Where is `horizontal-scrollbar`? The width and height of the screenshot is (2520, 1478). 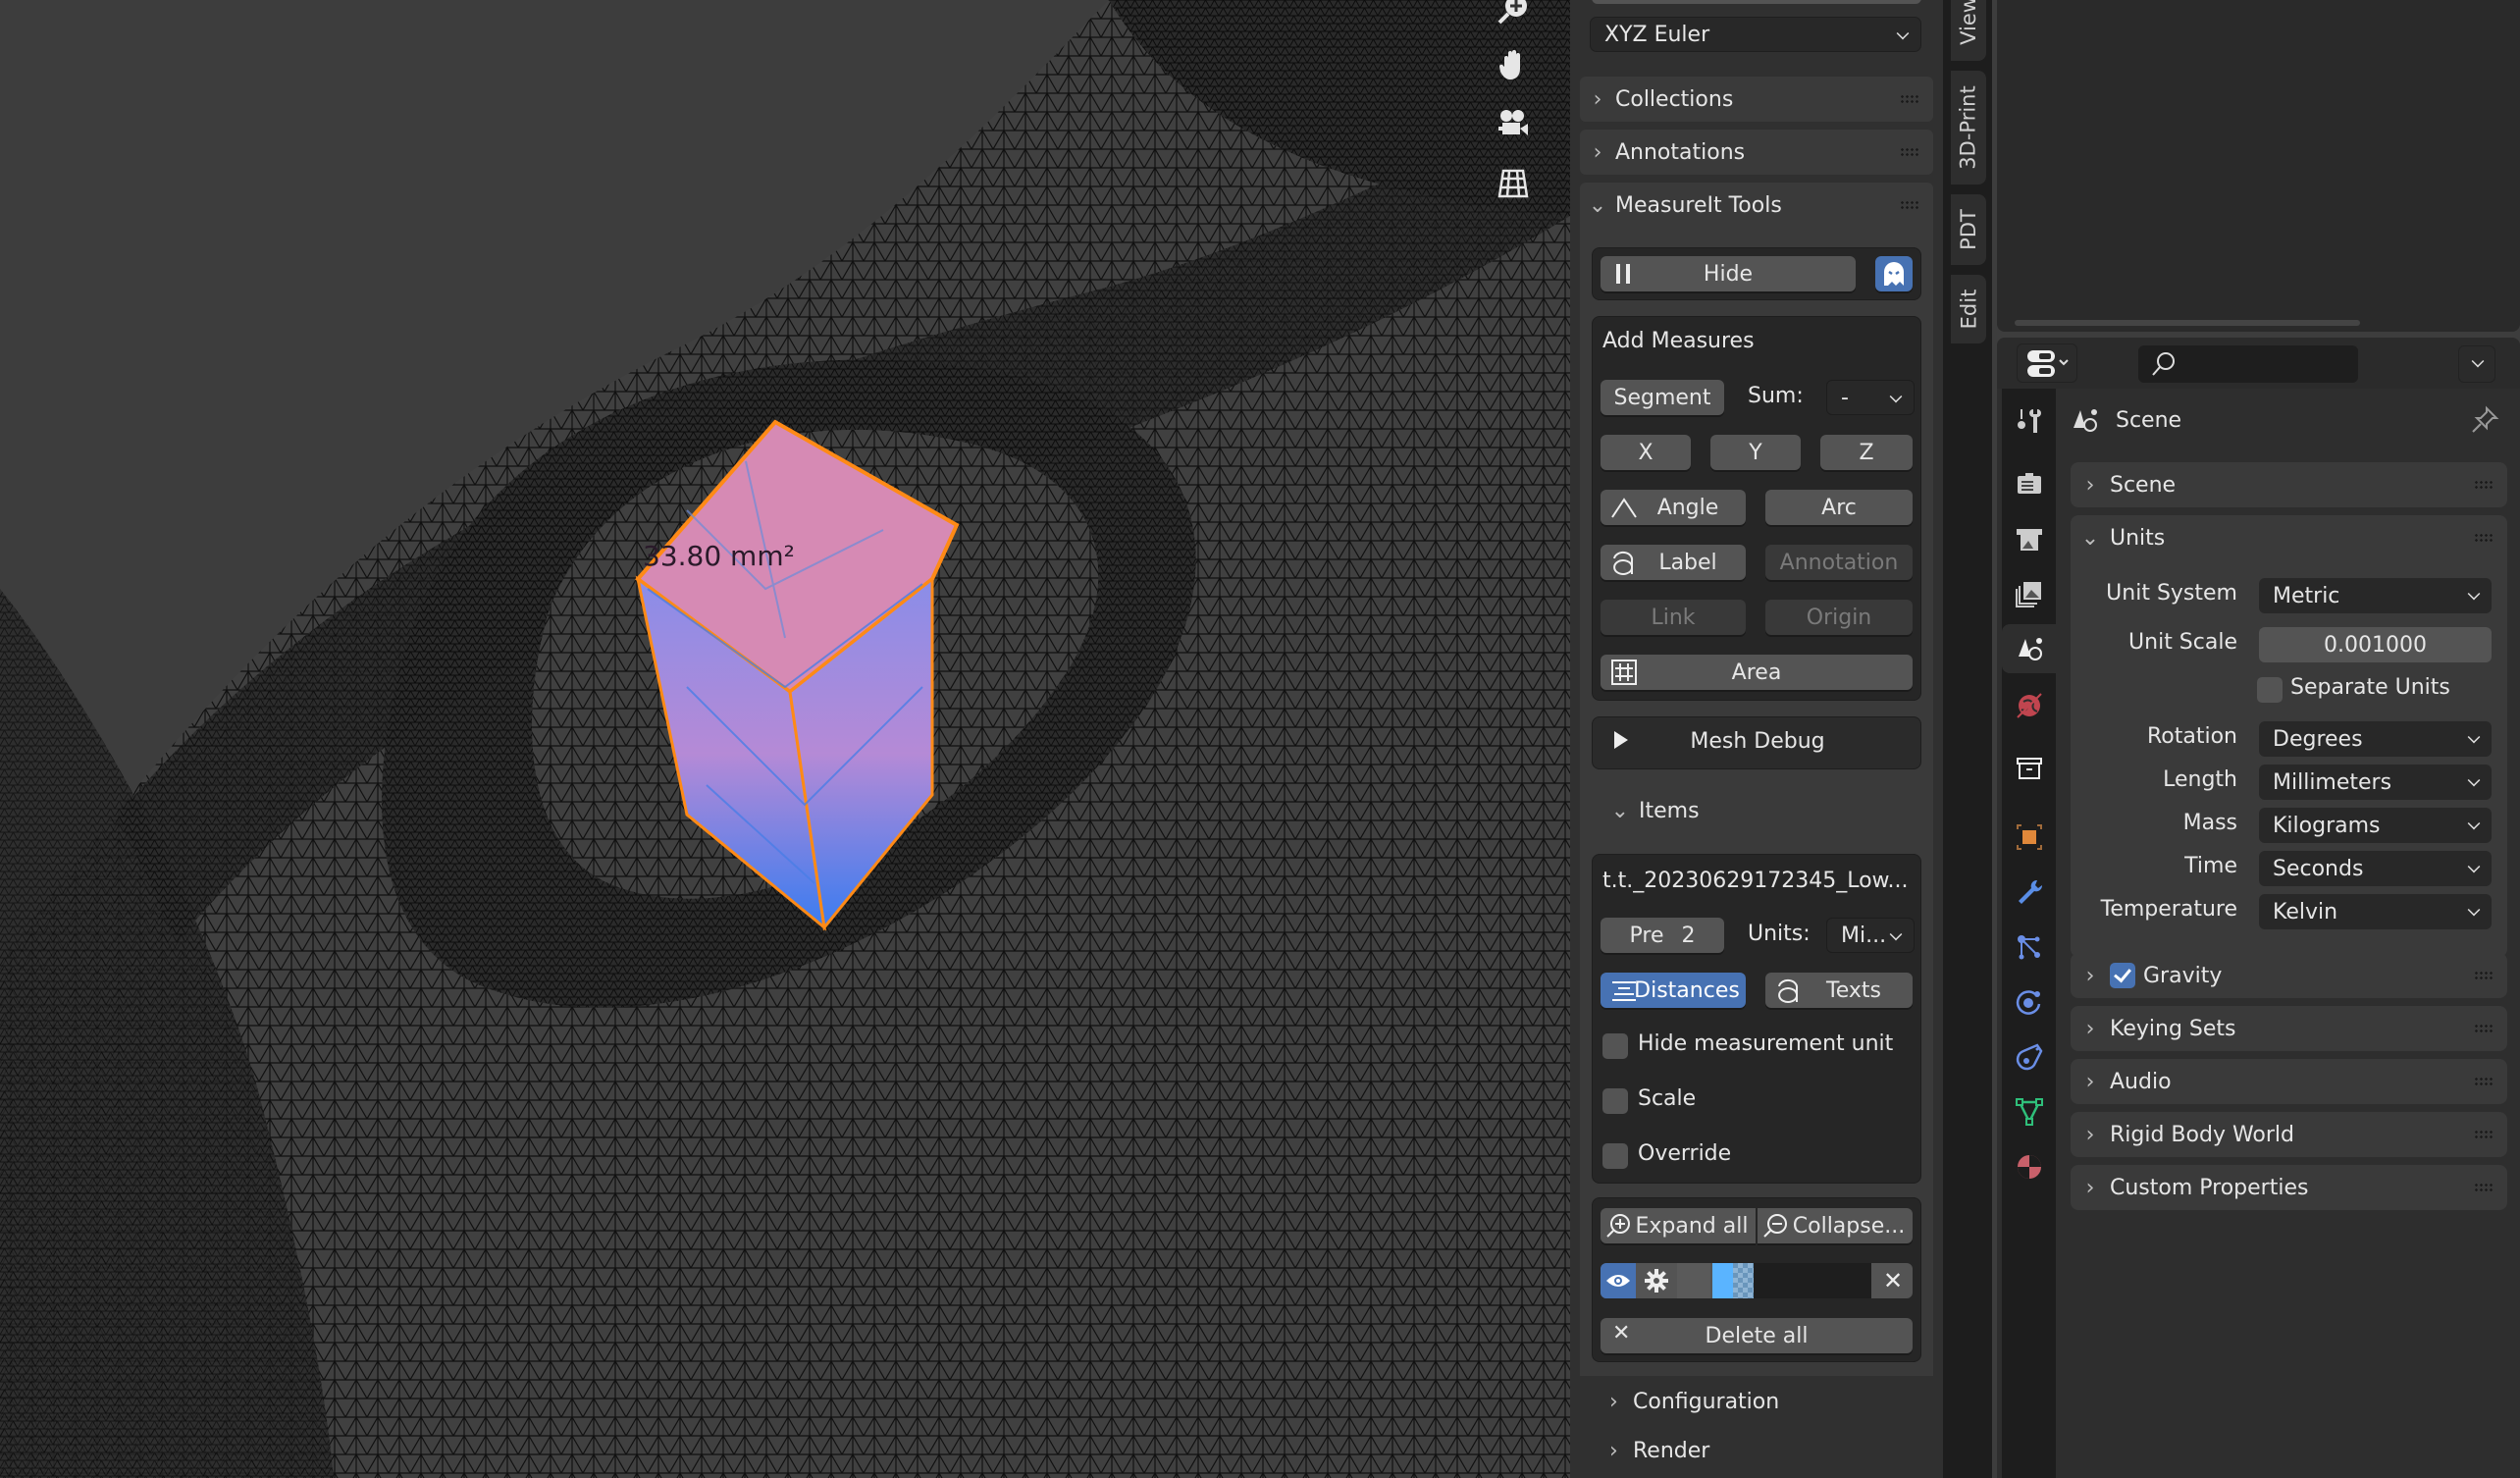
horizontal-scrollbar is located at coordinates (2187, 323).